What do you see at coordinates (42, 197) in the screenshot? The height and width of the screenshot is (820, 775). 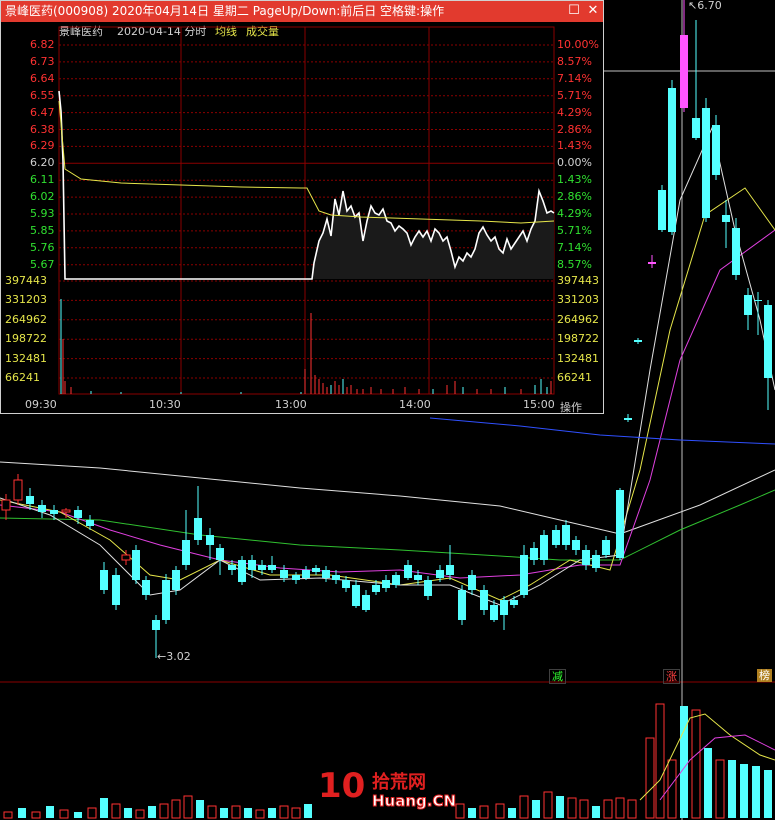 I see `price-axis-label: 6.02` at bounding box center [42, 197].